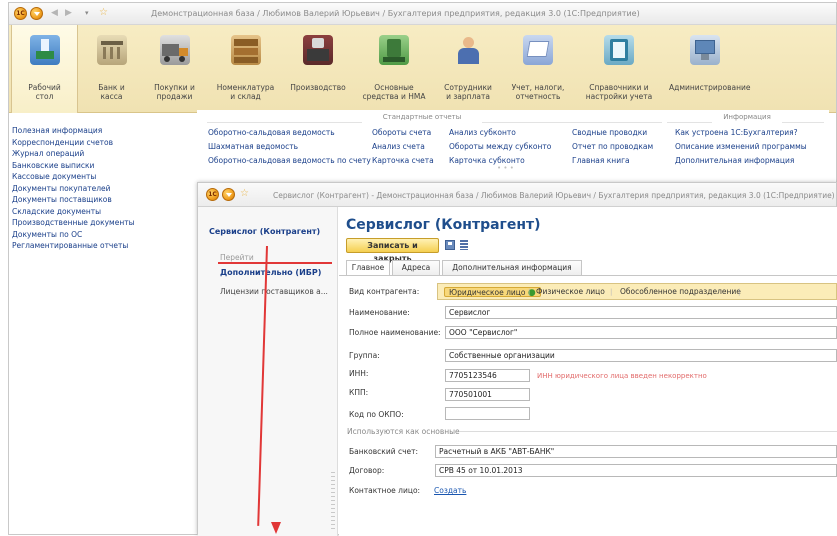 Image resolution: width=837 pixels, height=536 pixels. I want to click on report-link: Главная книга, so click(601, 160).